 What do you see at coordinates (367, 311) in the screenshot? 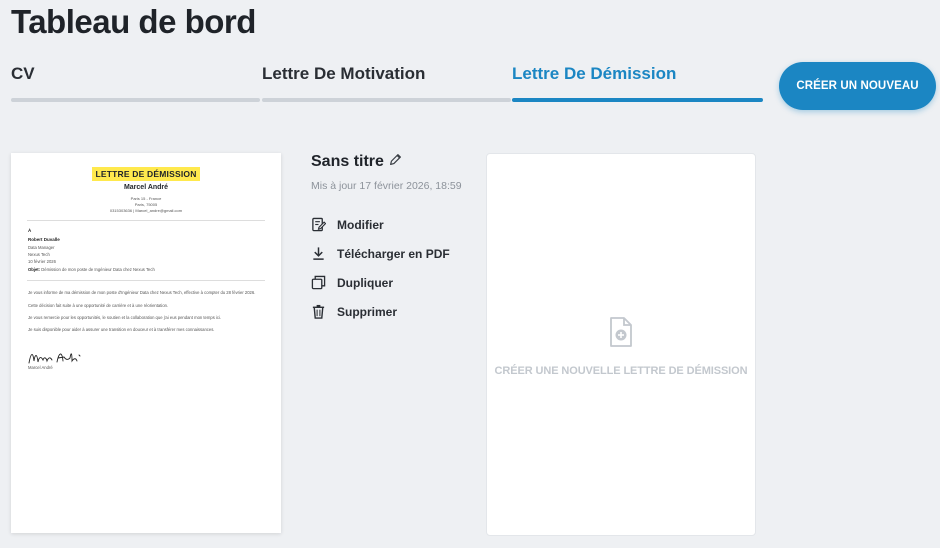
I see `delete-label: Supprimer` at bounding box center [367, 311].